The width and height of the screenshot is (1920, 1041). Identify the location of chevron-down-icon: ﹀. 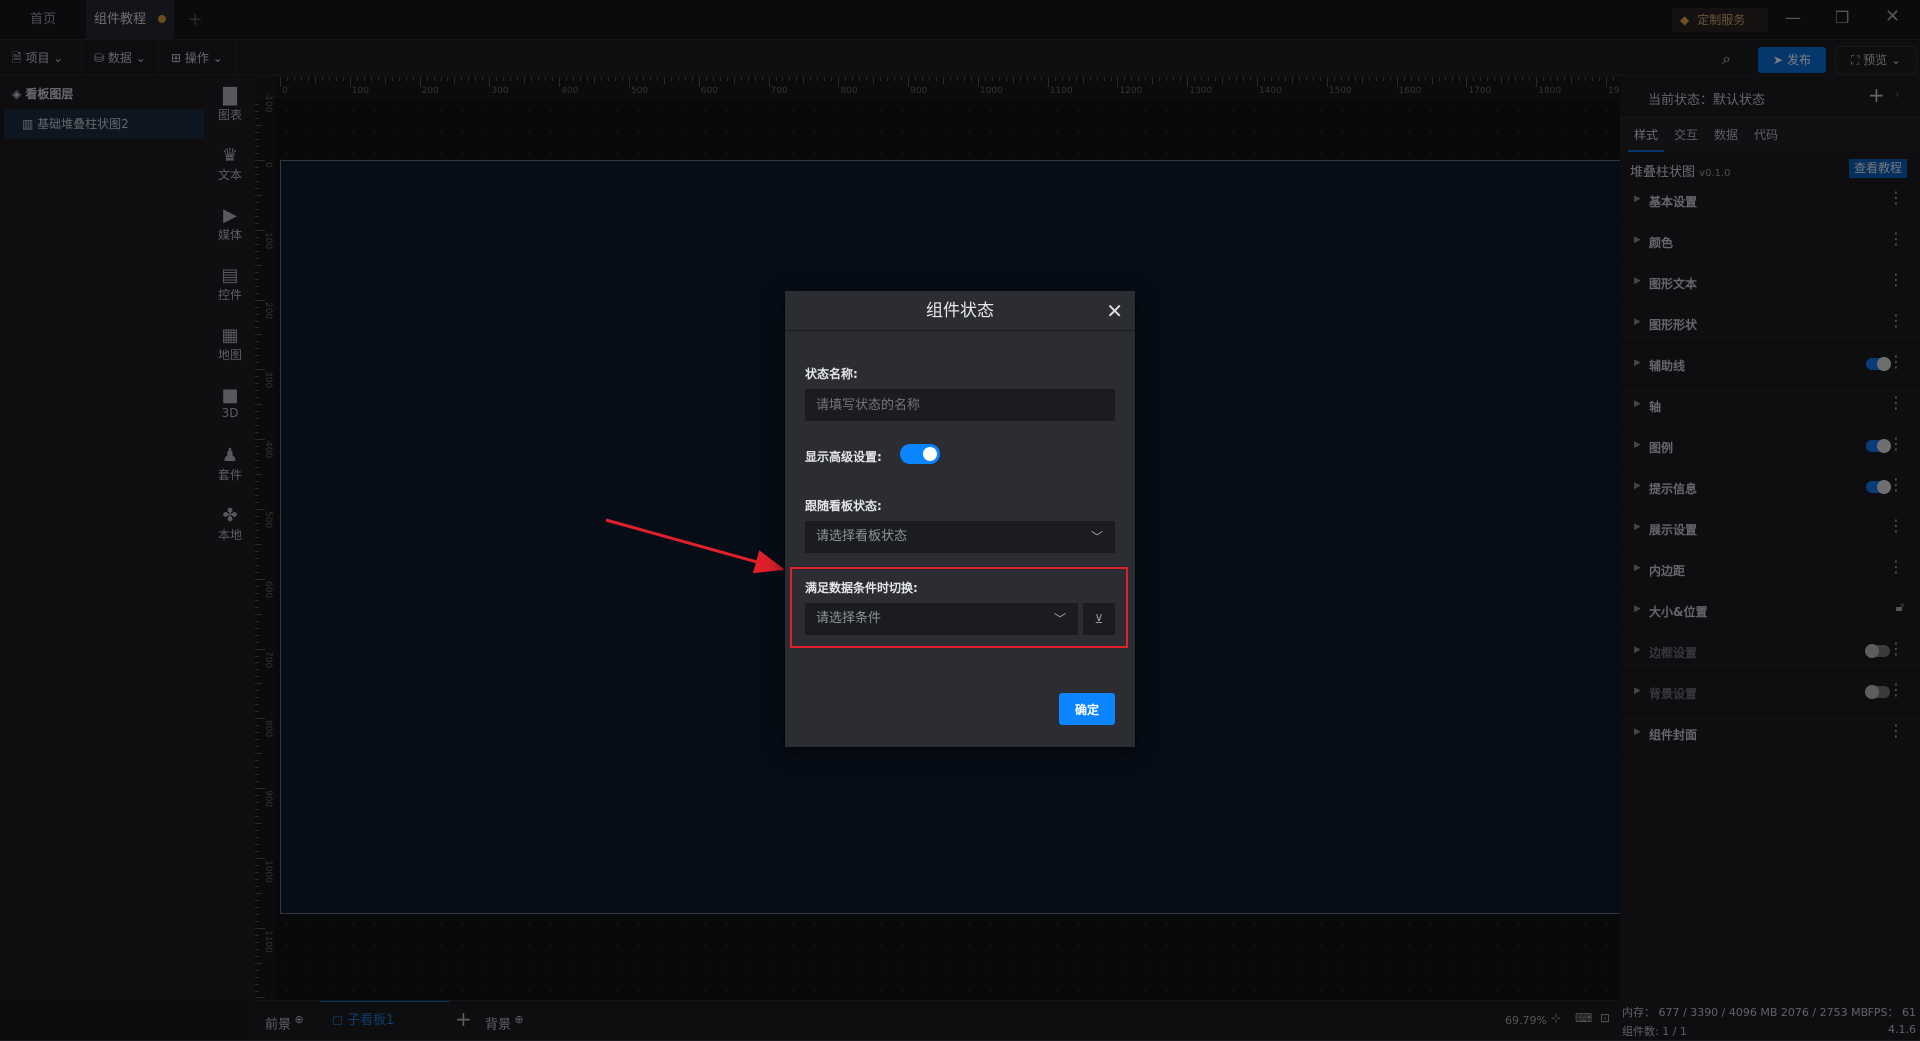
(1096, 537).